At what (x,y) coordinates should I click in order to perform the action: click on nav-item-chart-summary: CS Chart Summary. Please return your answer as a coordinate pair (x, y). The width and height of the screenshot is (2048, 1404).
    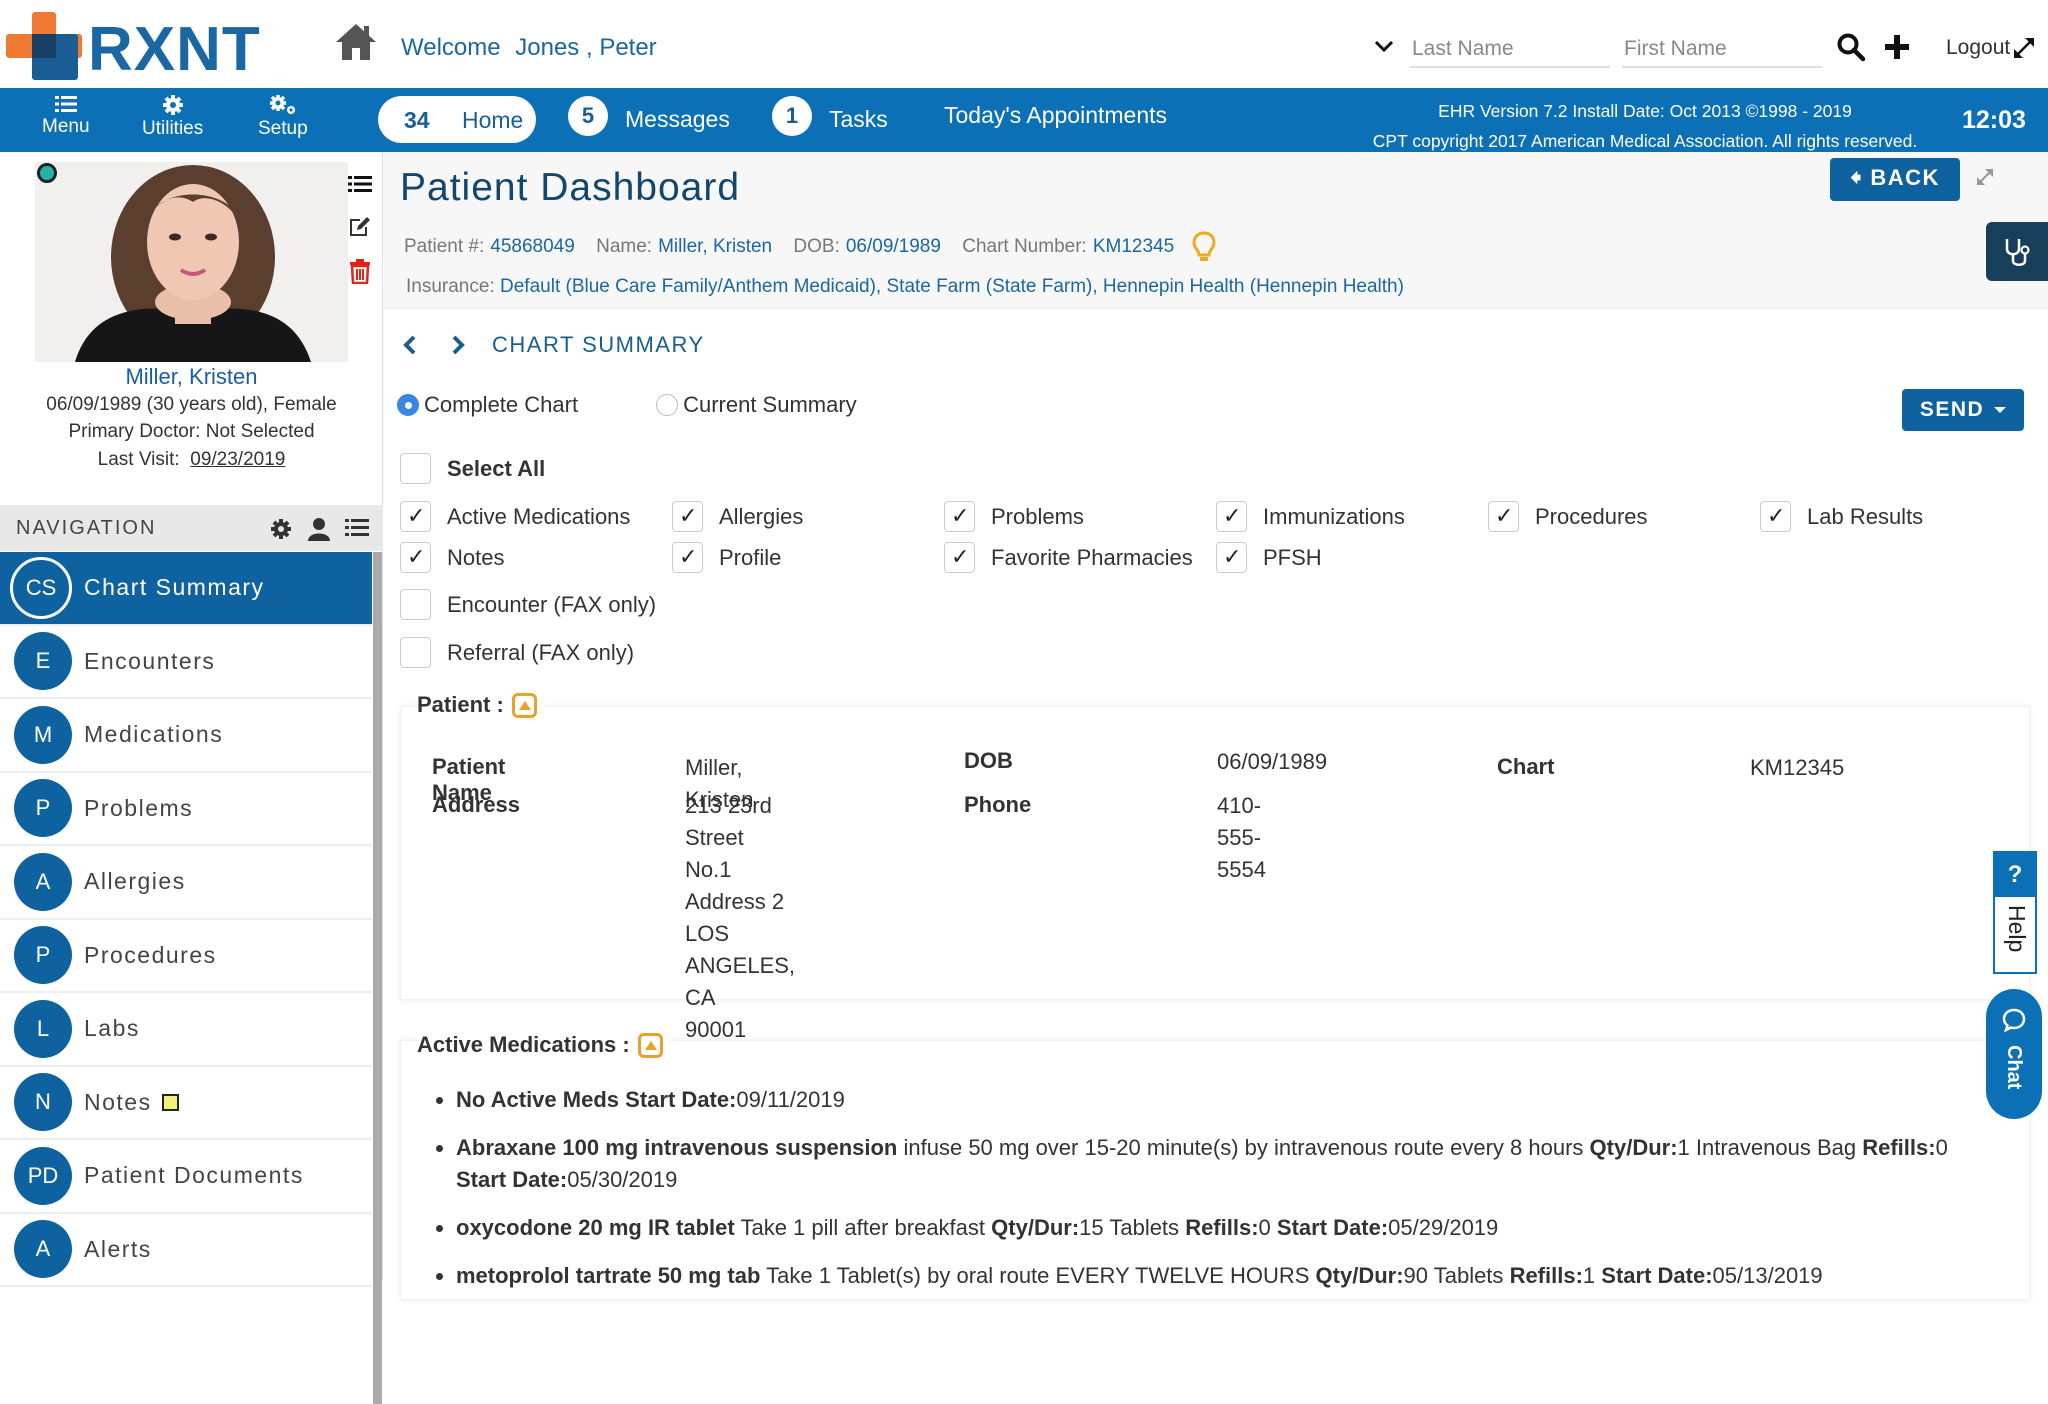
    Looking at the image, I should click on (186, 589).